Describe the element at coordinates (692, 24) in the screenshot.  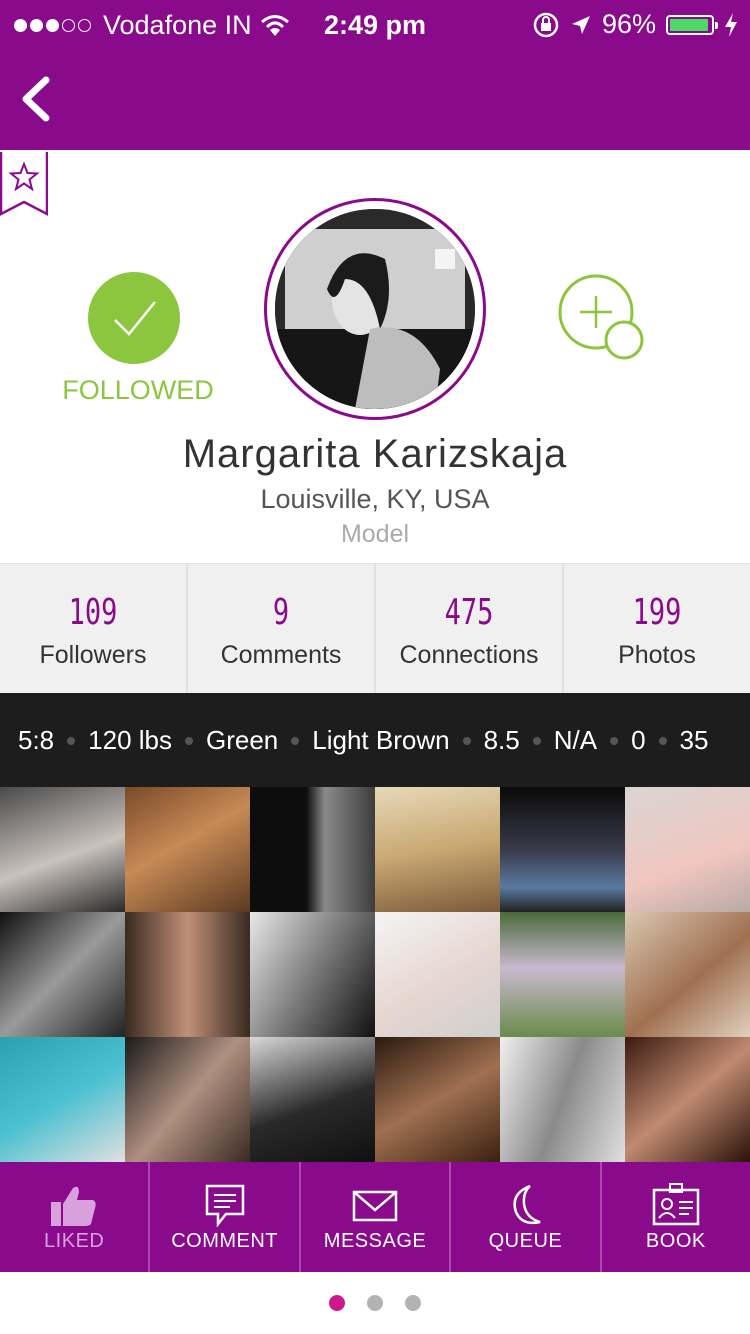
I see `battery-icon` at that location.